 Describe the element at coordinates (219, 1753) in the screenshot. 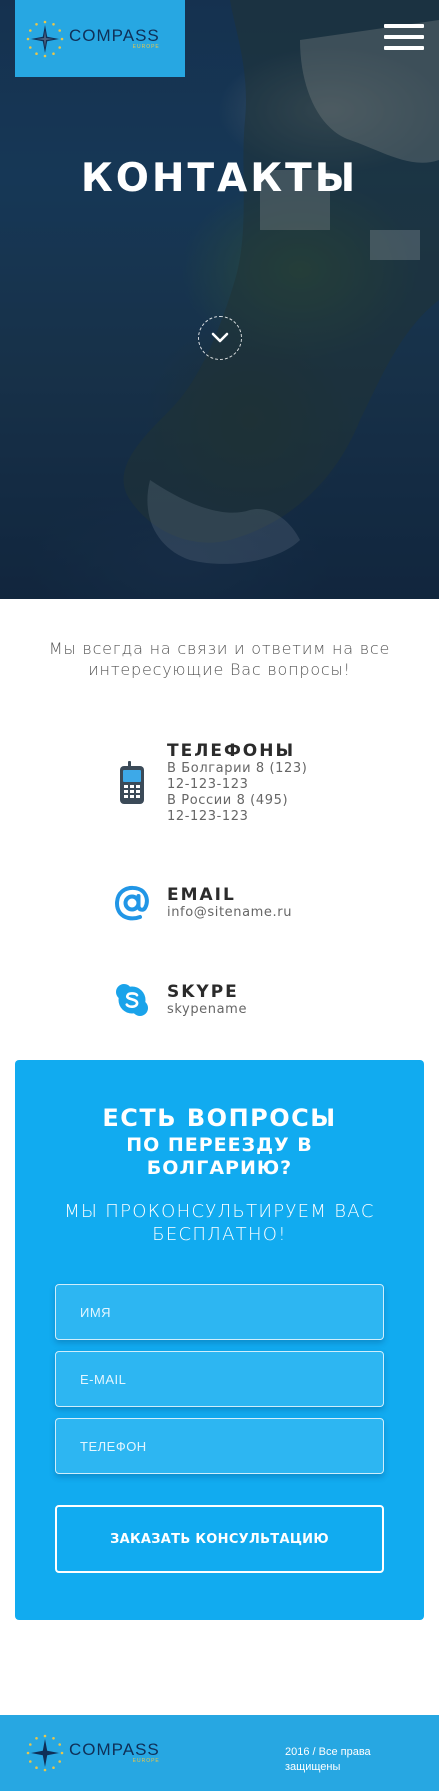

I see `footer: COMPASS EUROPE 2016 / Все права защищены` at that location.